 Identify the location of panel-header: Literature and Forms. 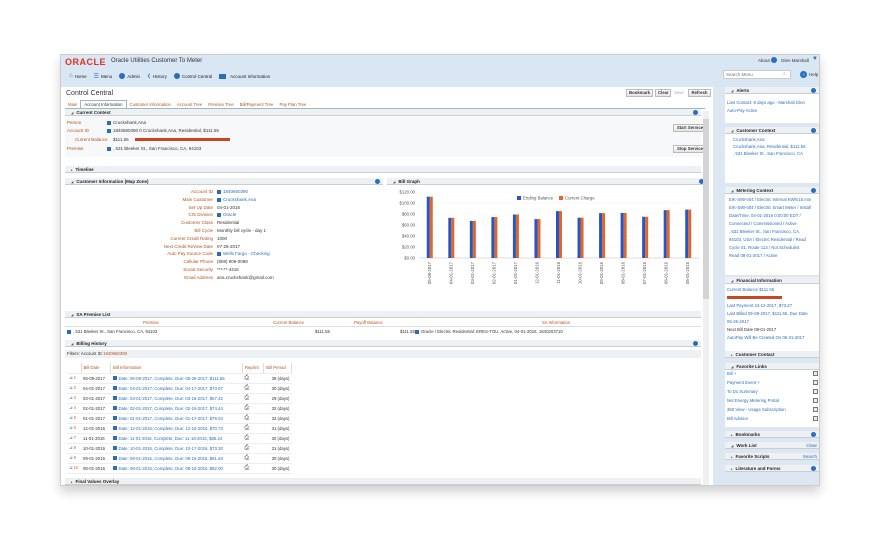
(772, 468).